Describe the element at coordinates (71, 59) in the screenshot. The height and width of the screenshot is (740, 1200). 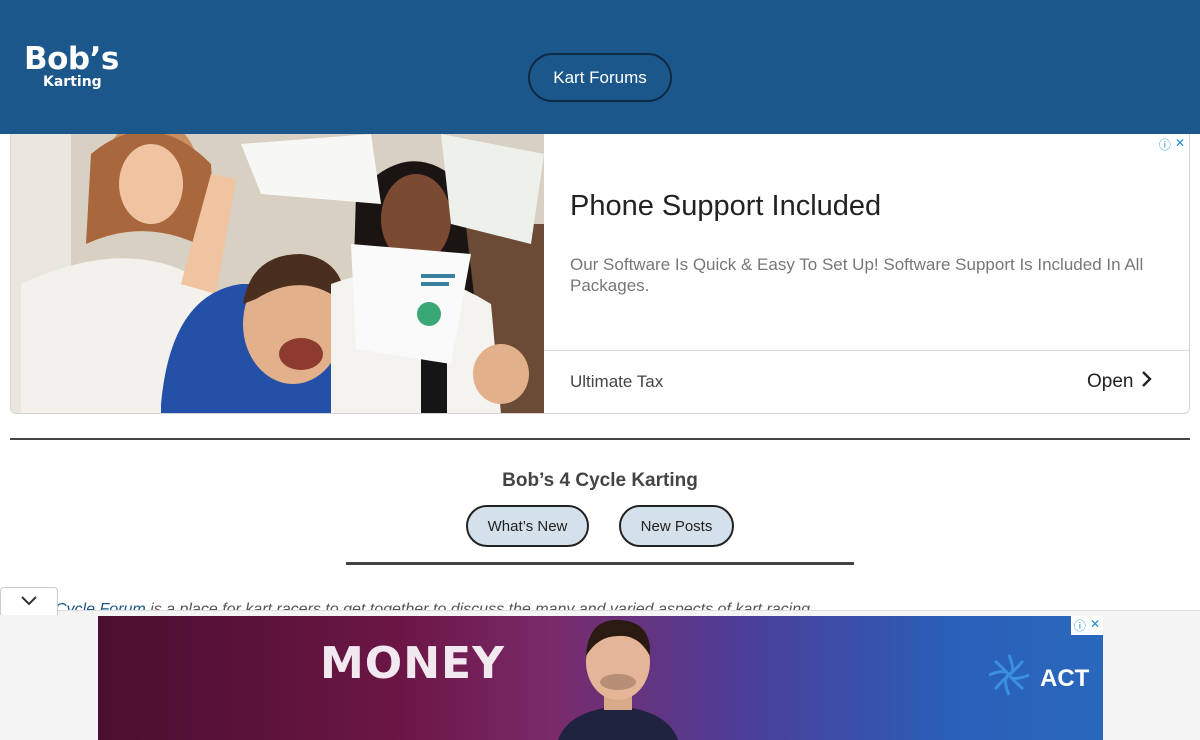
I see `logo-main-text: Bob’s` at that location.